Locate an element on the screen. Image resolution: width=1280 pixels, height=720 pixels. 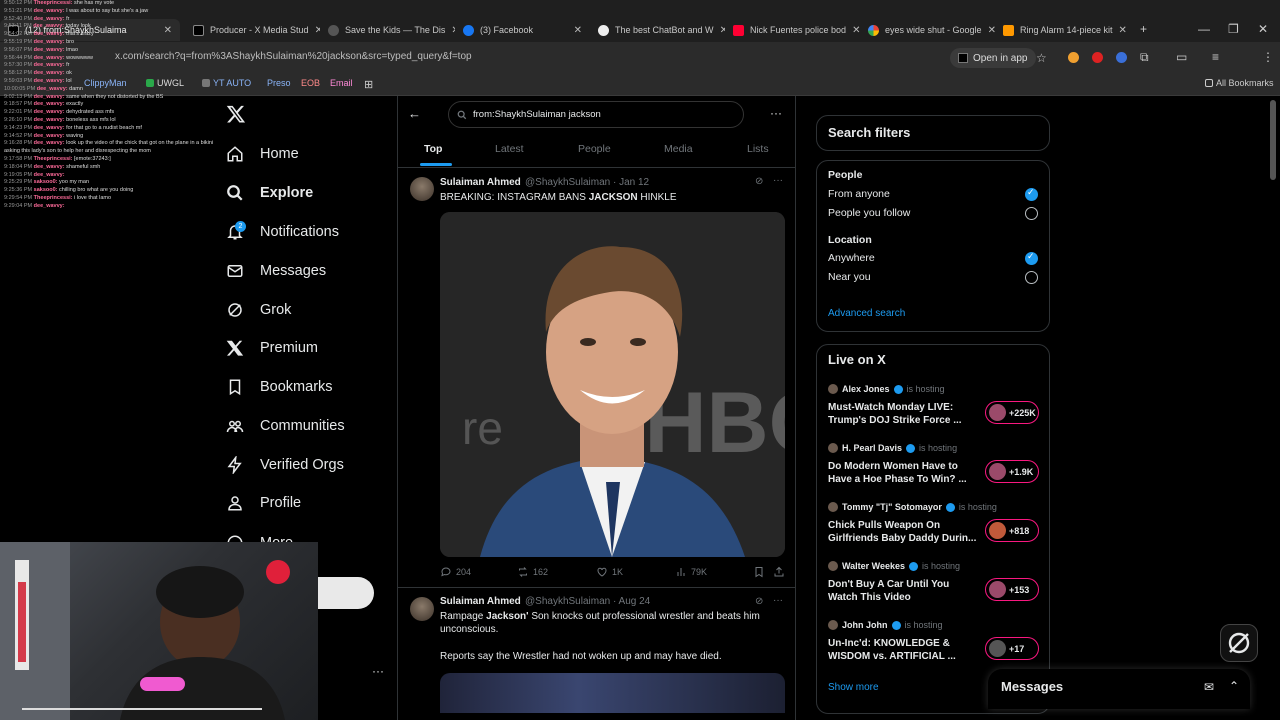
filter-option-from-anyone: From anyone is located at coordinates (859, 194).